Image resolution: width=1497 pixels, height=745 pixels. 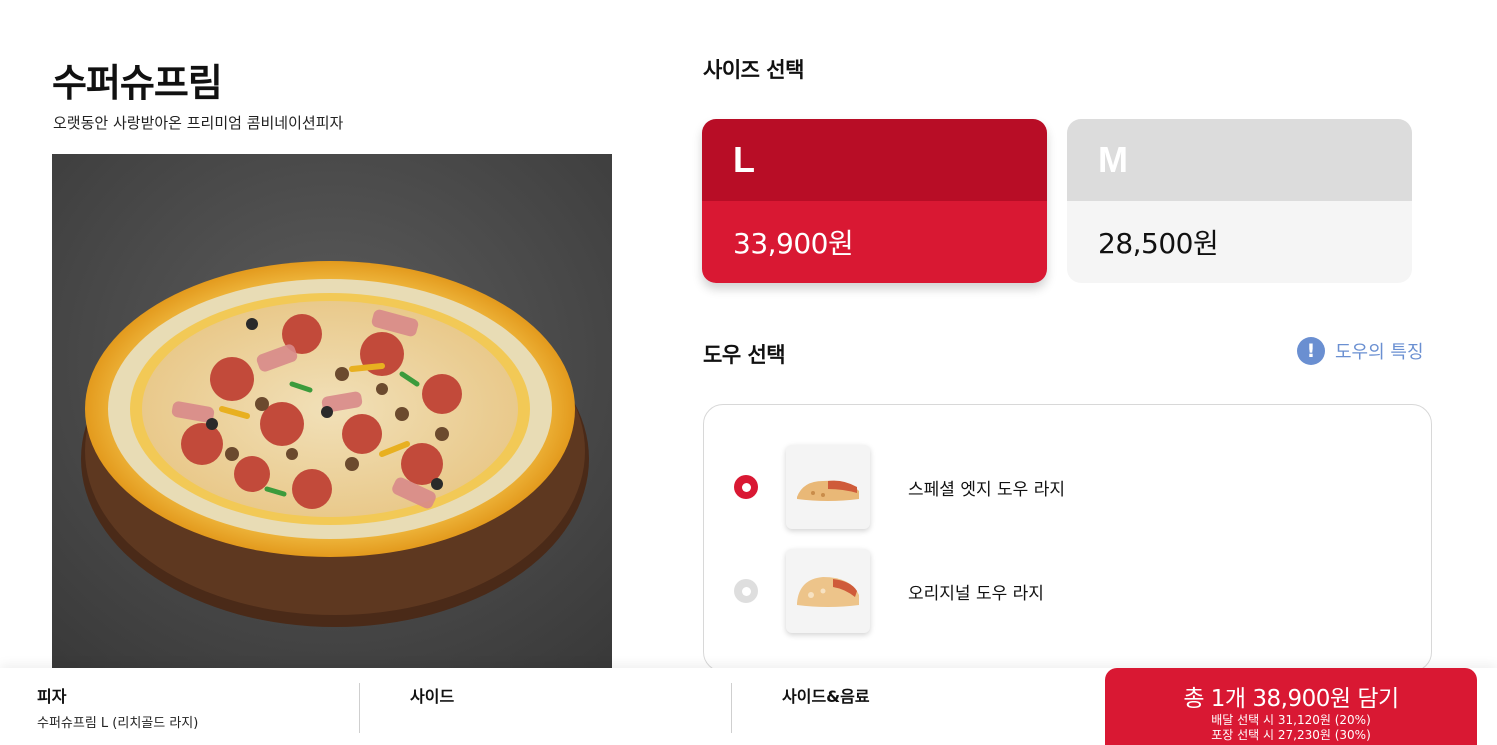 I want to click on product-description: 오랫동안 사랑받아온 프리미엄 콤비네이션피자, so click(x=198, y=123).